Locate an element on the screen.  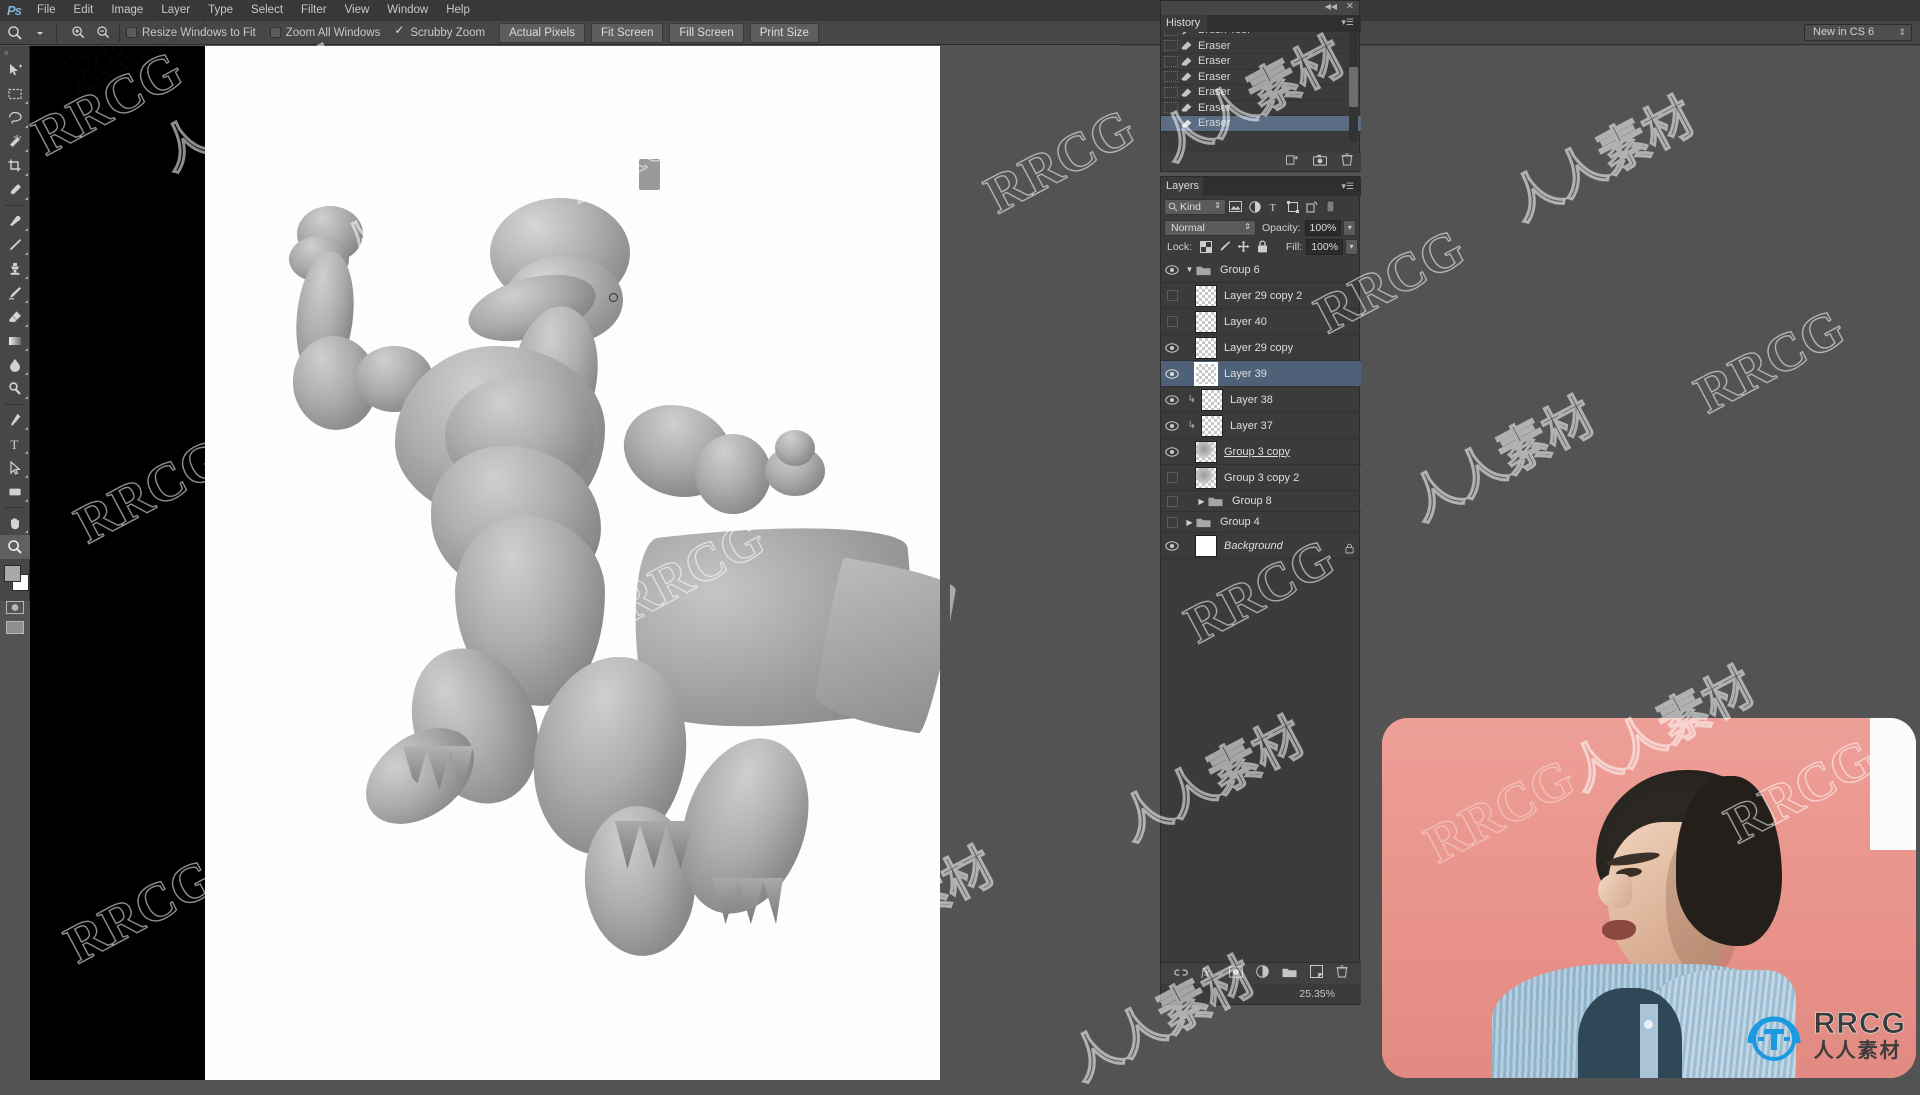
group-expand-triangle-icon: ▶ is located at coordinates (1201, 501).